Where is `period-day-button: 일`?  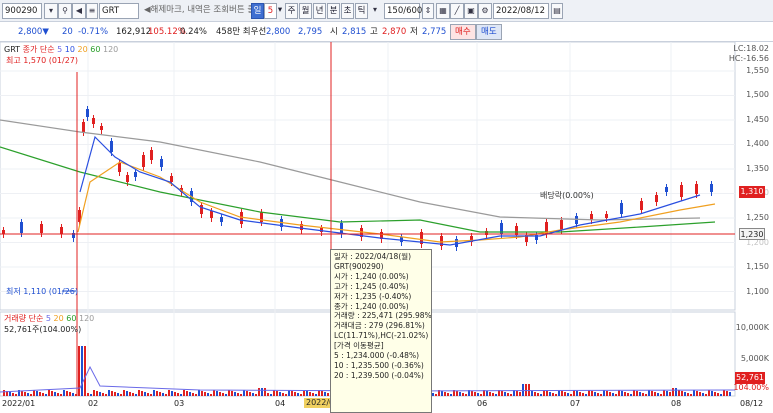 period-day-button: 일 is located at coordinates (257, 11).